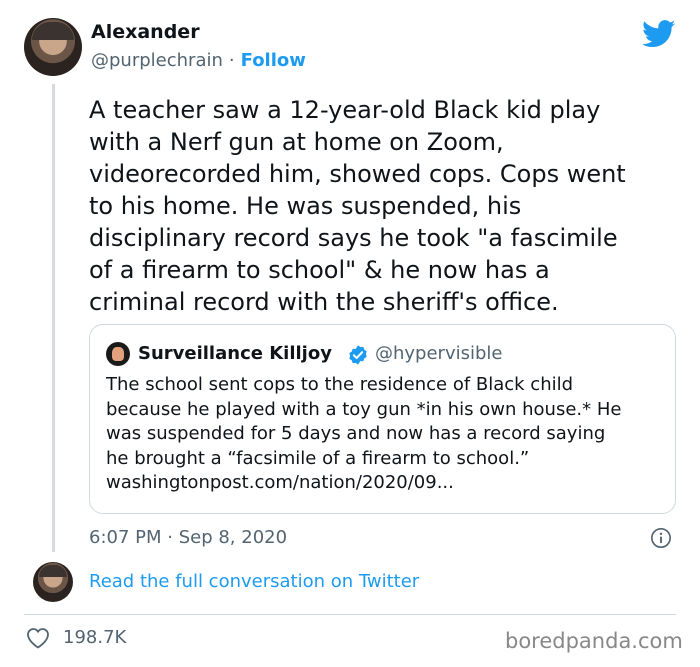  I want to click on info-icon, so click(661, 538).